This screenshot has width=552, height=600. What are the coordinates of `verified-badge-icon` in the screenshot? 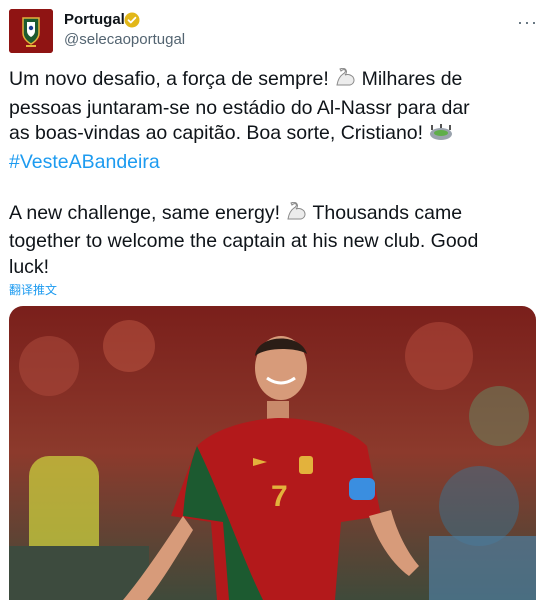 It's located at (132, 22).